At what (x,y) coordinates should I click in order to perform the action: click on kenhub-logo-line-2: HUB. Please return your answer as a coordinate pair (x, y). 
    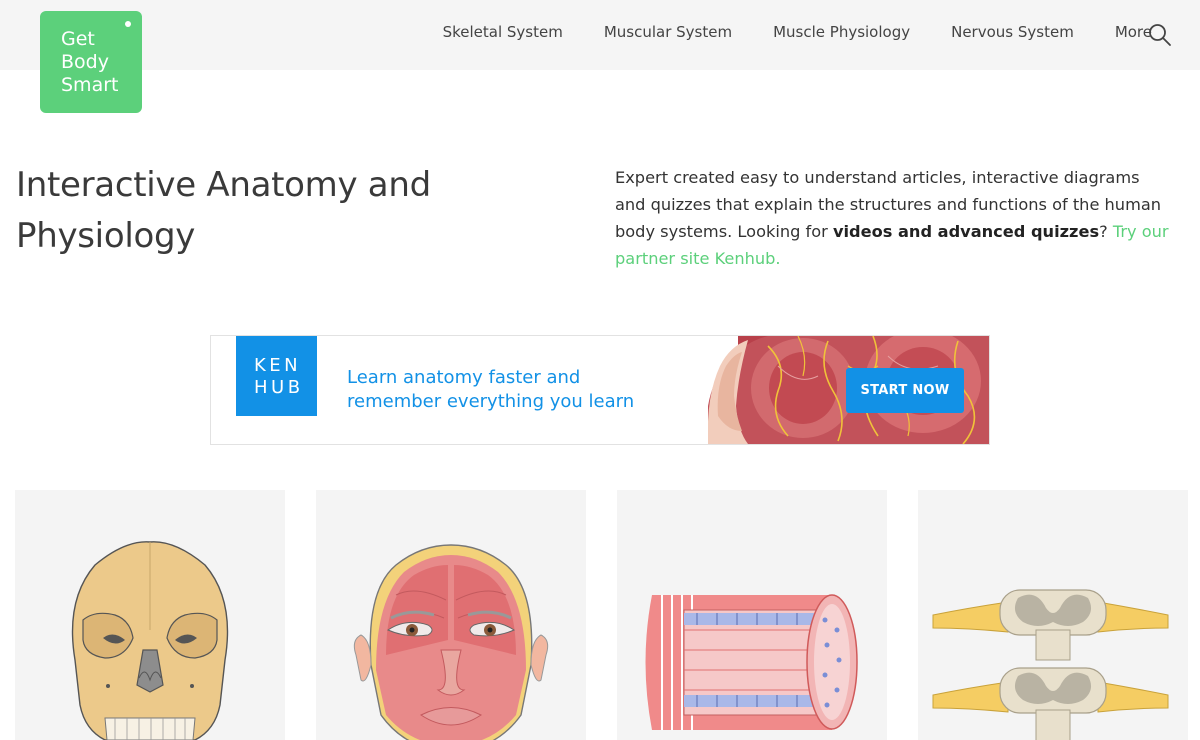
    Looking at the image, I should click on (279, 387).